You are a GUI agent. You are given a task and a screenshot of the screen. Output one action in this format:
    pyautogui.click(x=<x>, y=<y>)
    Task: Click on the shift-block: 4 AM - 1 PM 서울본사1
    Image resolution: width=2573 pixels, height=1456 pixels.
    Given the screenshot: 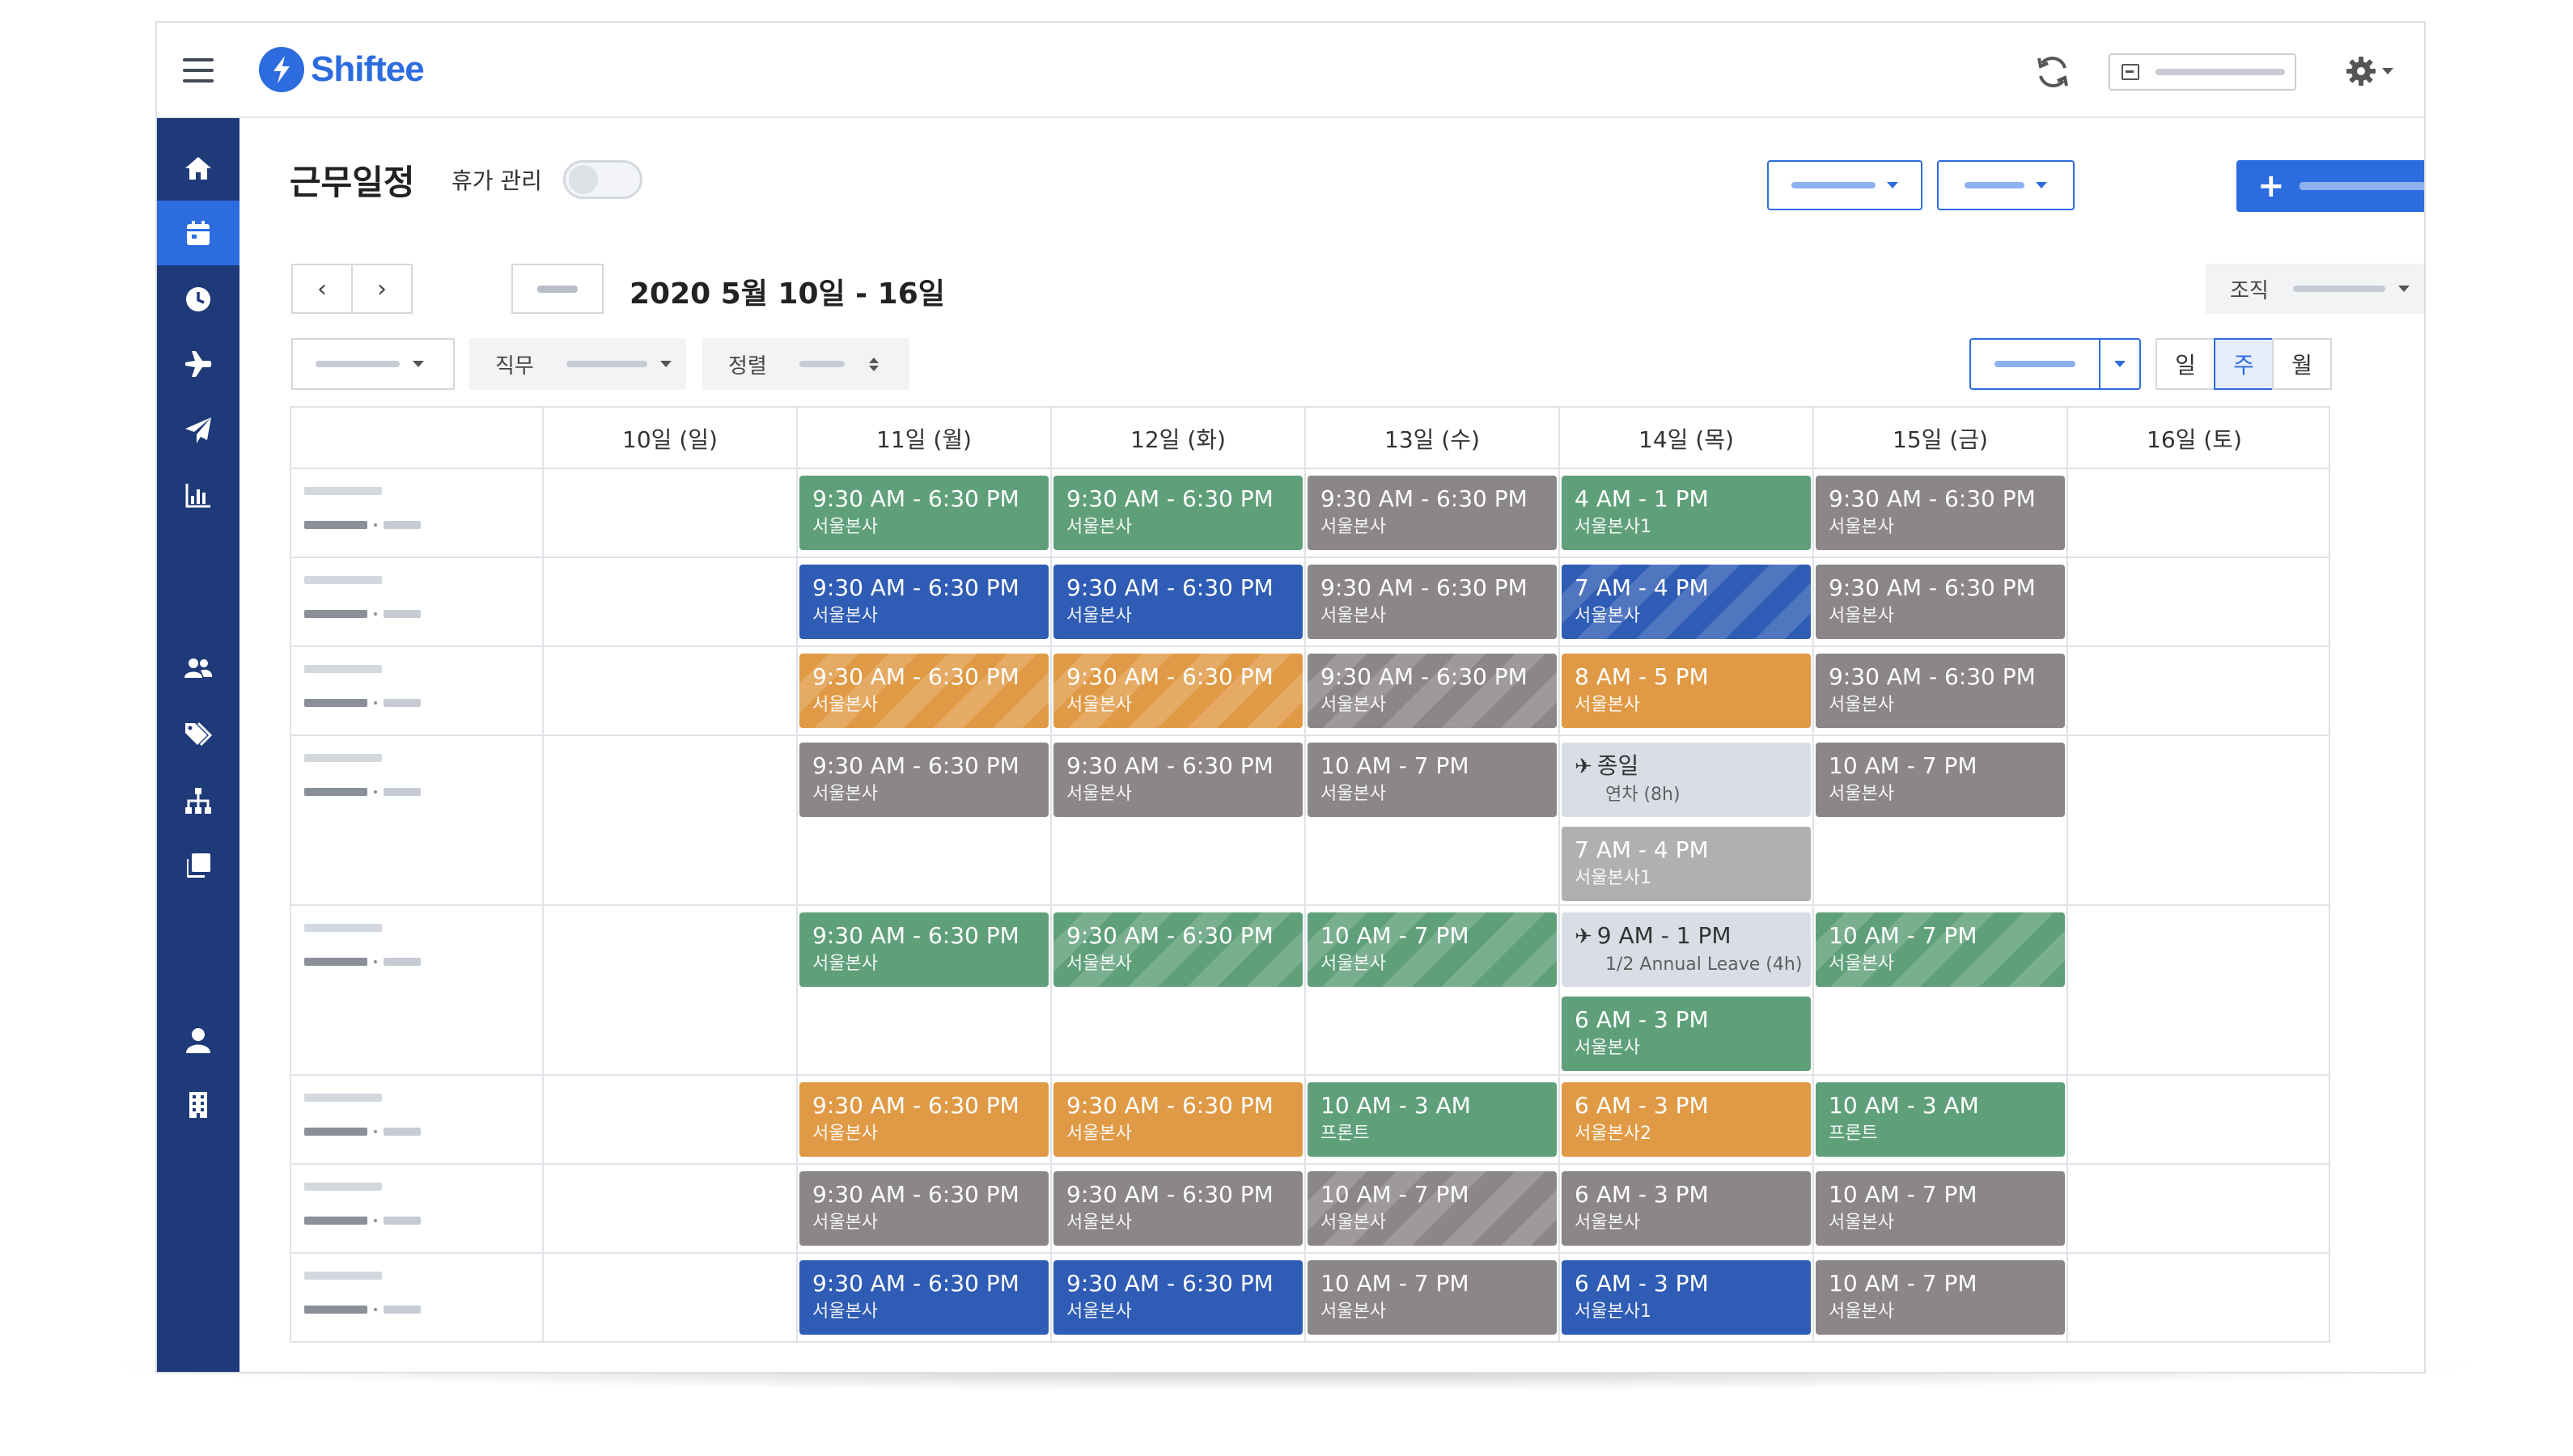 What is the action you would take?
    pyautogui.click(x=1686, y=513)
    